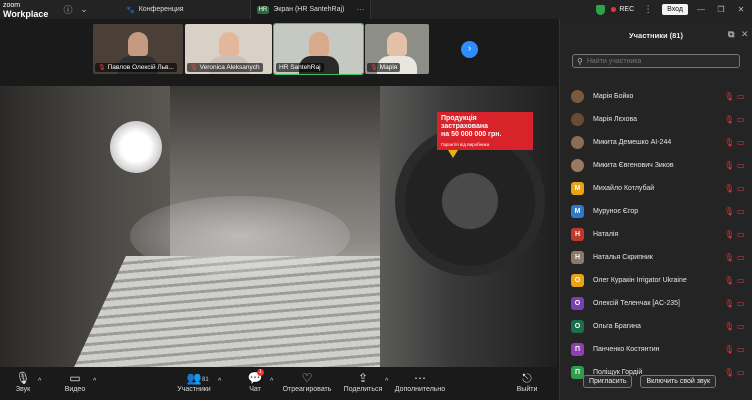 The image size is (752, 400). Describe the element at coordinates (660, 61) in the screenshot. I see `search-input` at that location.